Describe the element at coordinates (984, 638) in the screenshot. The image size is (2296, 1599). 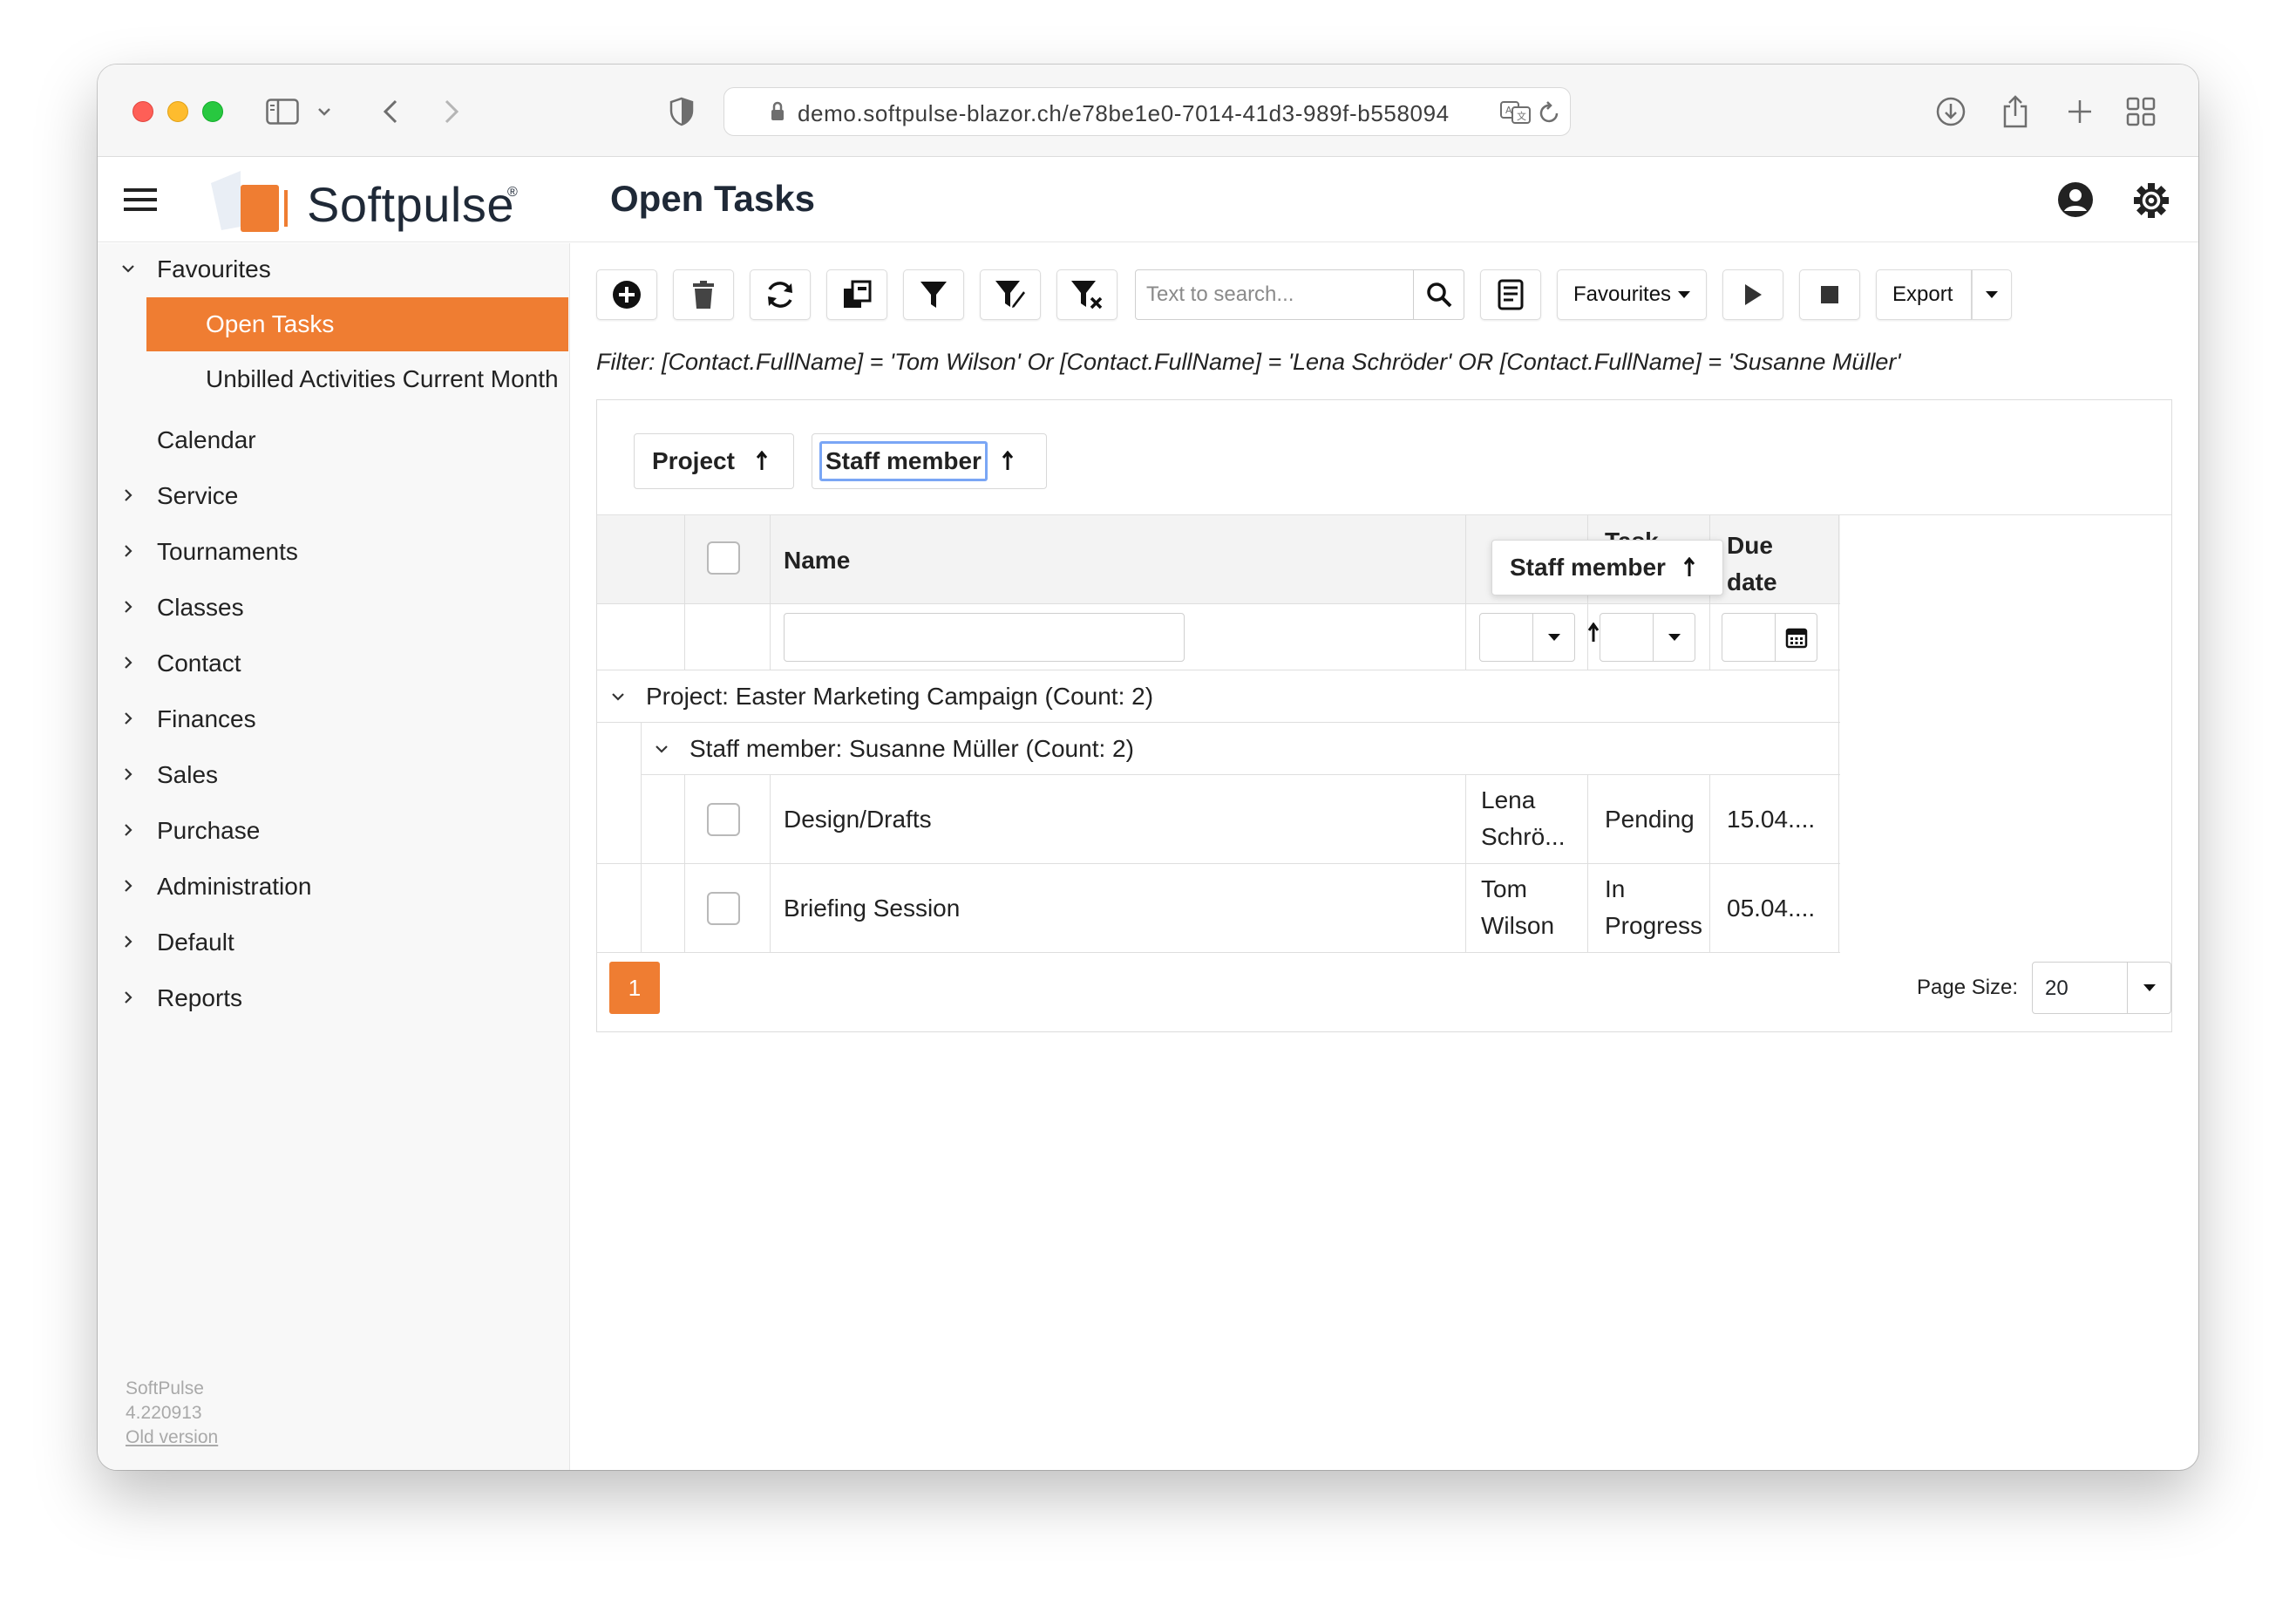
I see `name-filter-input` at that location.